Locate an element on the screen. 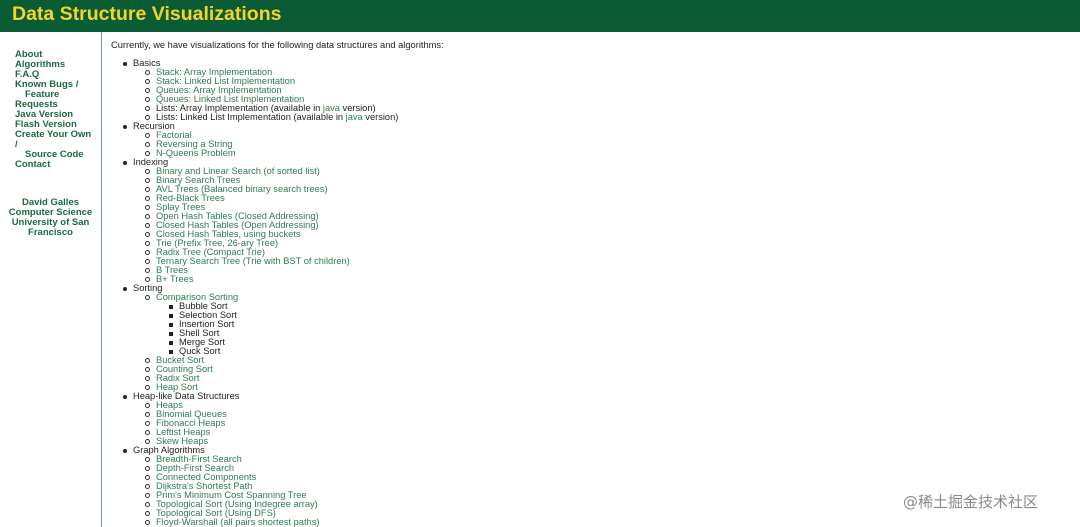 The width and height of the screenshot is (1080, 527). category-graph-algorithms: Graph Algorithms is located at coordinates (591, 450).